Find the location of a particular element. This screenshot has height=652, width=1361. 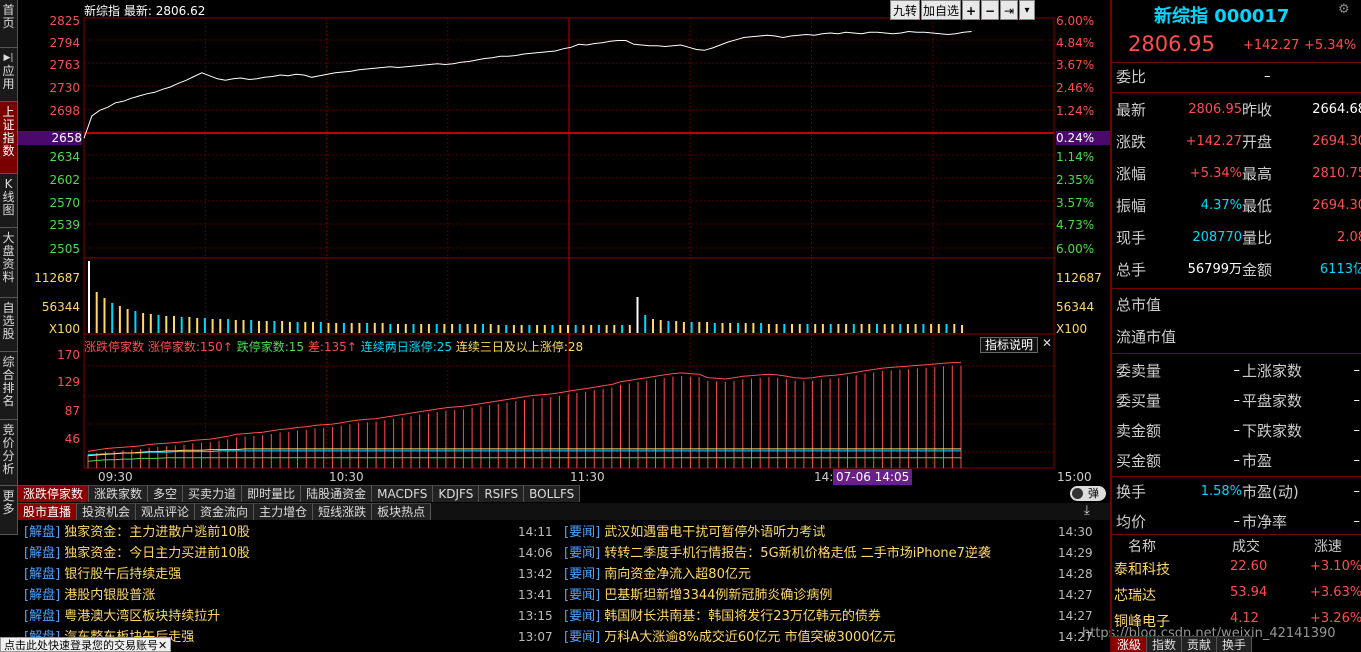

row-value: +142.27 is located at coordinates (1213, 141).